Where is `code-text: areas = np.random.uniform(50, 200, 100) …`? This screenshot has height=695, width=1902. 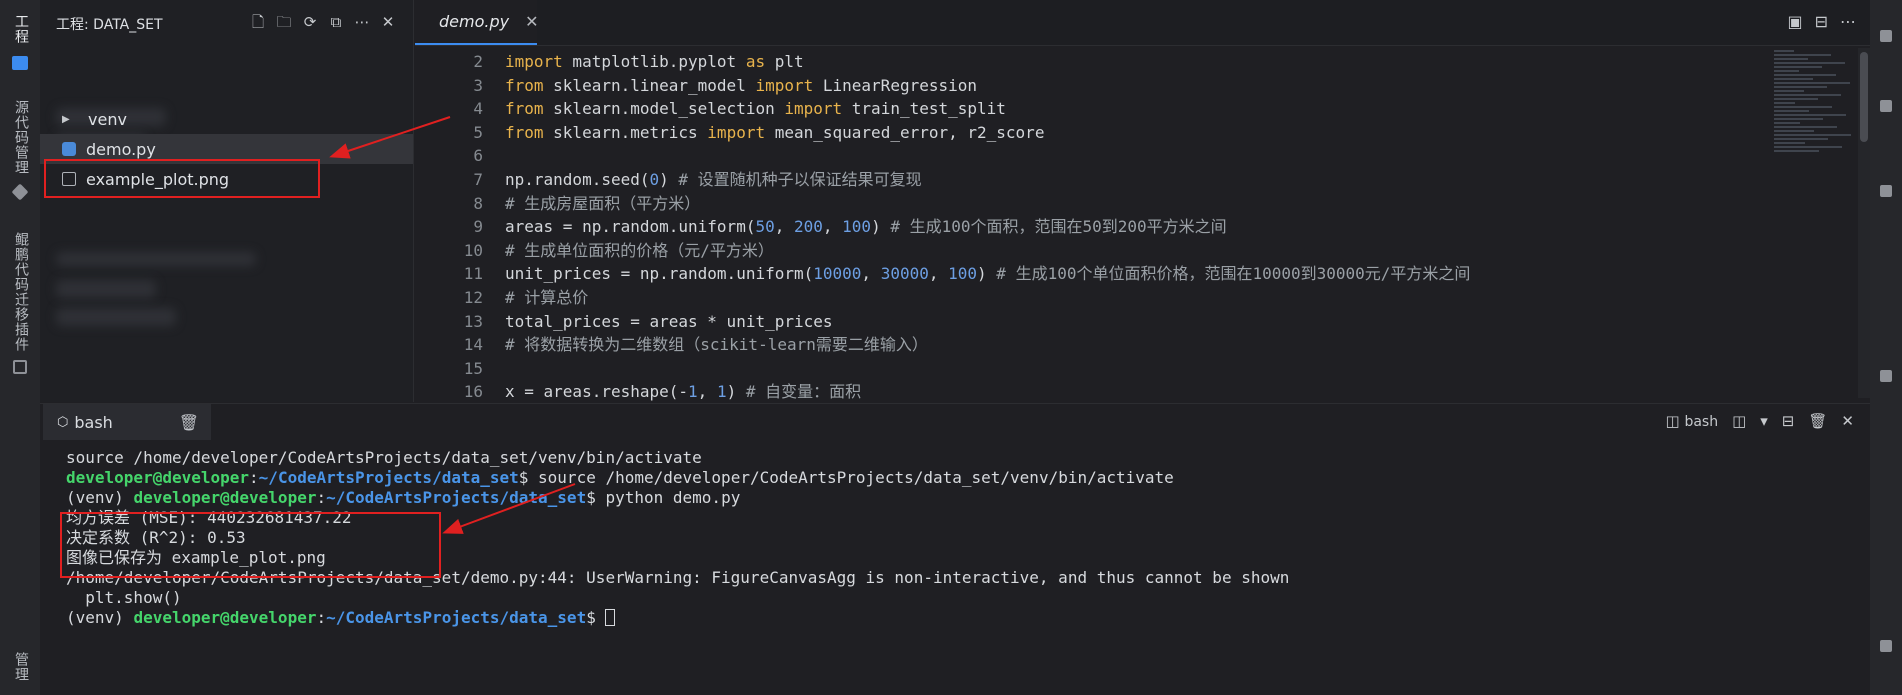
code-text: areas = np.random.uniform(50, 200, 100) … is located at coordinates (866, 227).